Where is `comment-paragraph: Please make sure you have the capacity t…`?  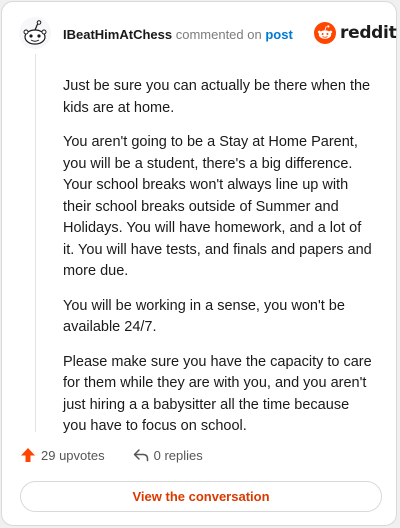
comment-paragraph: Please make sure you have the capacity t… is located at coordinates (217, 394).